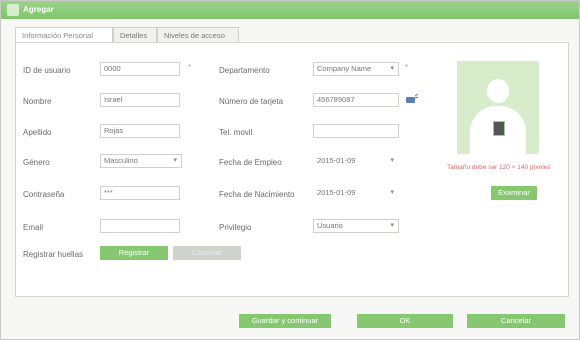 The image size is (580, 340). I want to click on gender-select: Masculino ▾, so click(141, 161).